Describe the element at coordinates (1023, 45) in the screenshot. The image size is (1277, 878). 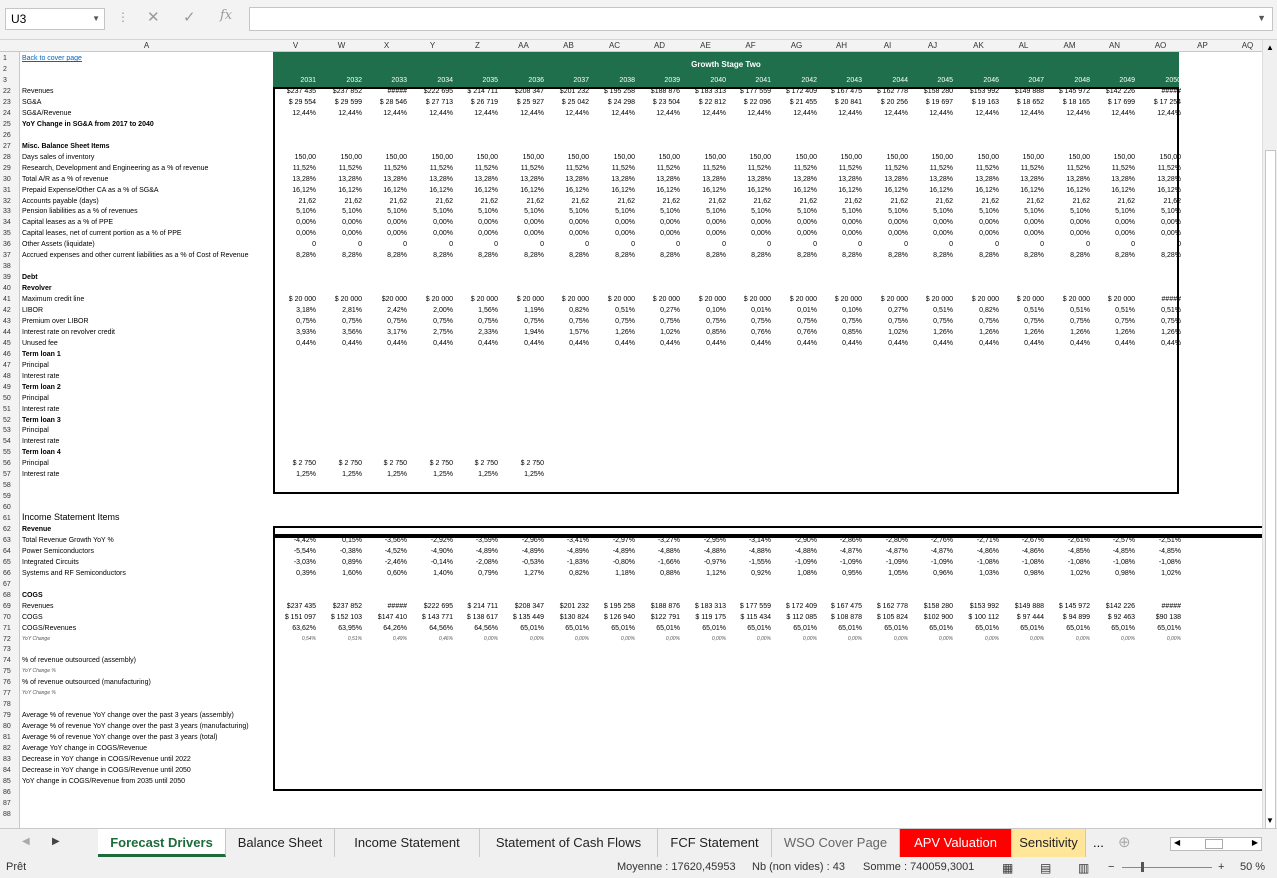
I see `column-header: AL` at that location.